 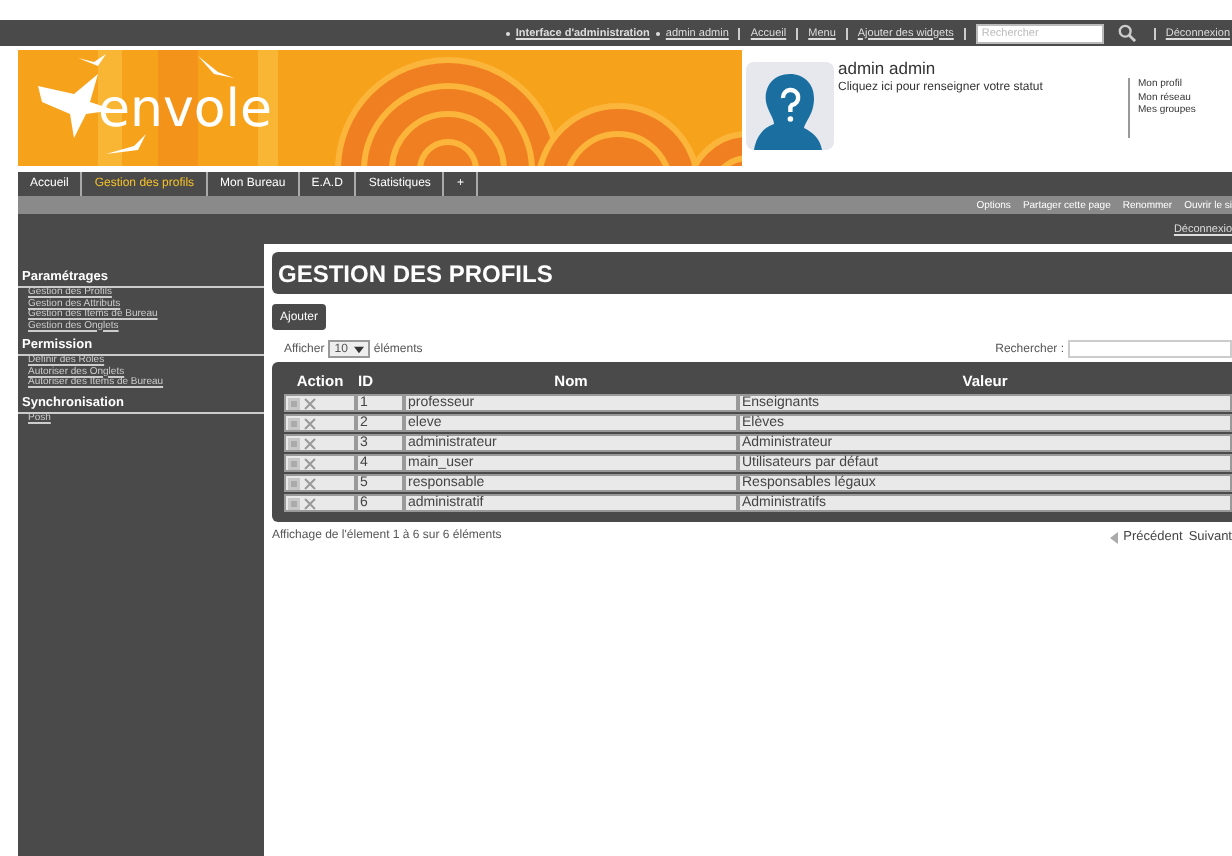 I want to click on left-arrow-icon, so click(x=1113, y=537).